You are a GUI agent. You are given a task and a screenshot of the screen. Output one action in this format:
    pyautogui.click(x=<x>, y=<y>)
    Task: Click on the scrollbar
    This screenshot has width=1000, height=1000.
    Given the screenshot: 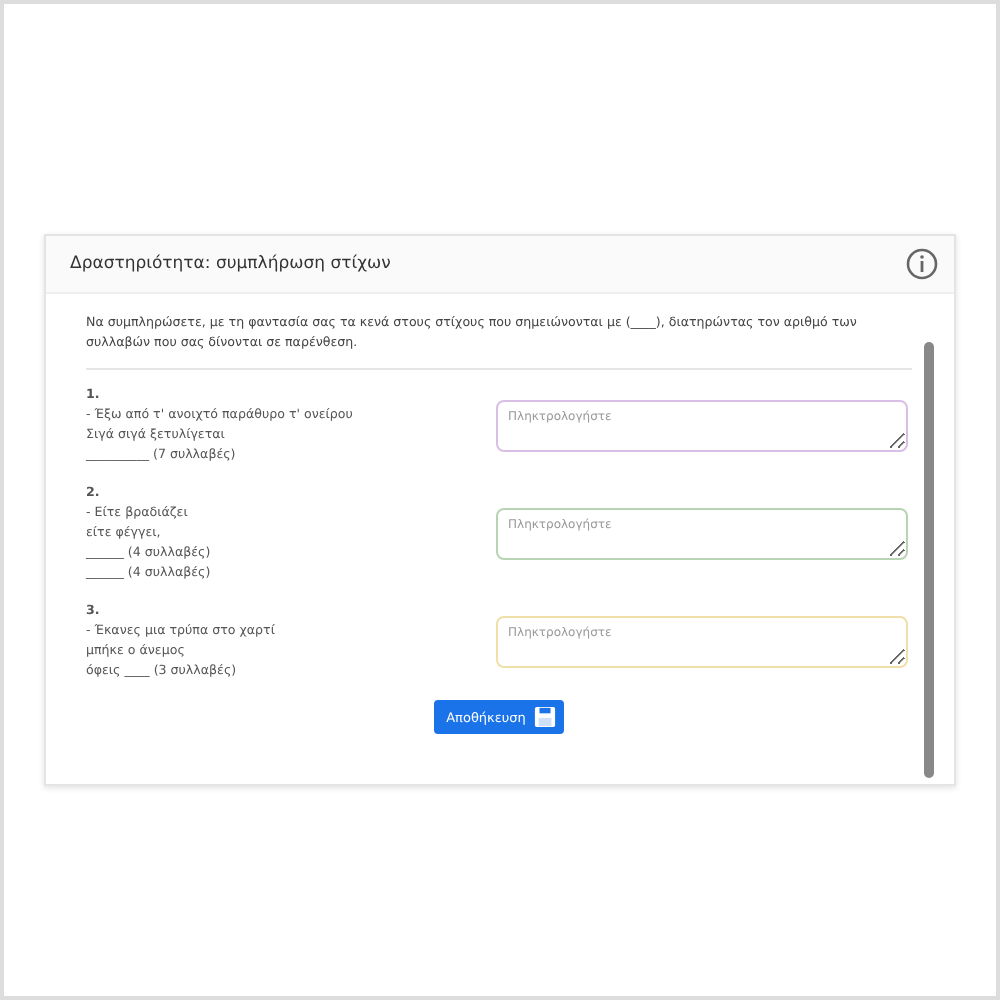 What is the action you would take?
    pyautogui.click(x=929, y=560)
    